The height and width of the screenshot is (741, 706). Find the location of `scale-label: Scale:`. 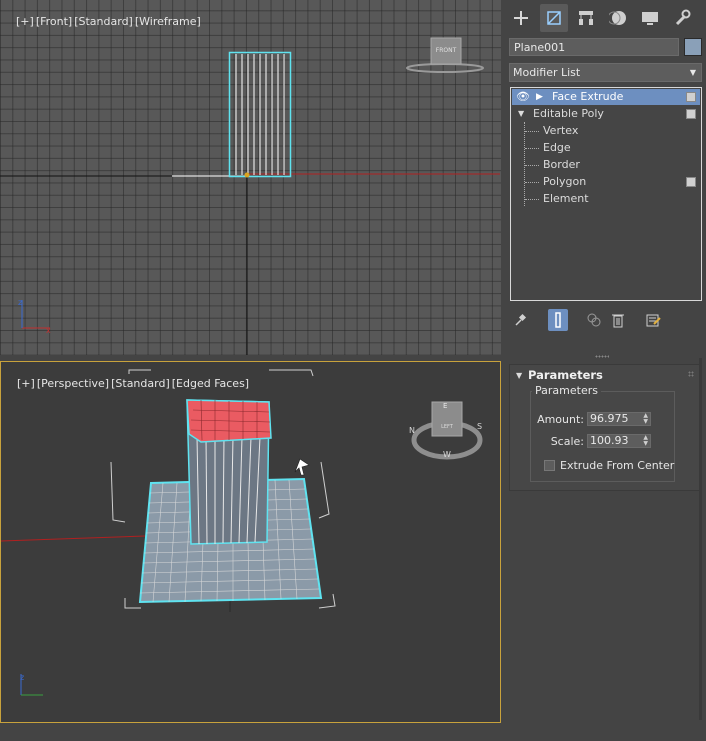

scale-label: Scale: is located at coordinates (567, 441).